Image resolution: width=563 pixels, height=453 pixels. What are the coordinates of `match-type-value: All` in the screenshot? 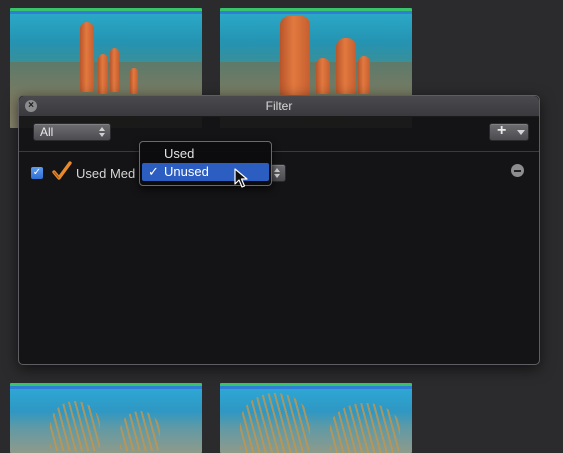 It's located at (47, 132).